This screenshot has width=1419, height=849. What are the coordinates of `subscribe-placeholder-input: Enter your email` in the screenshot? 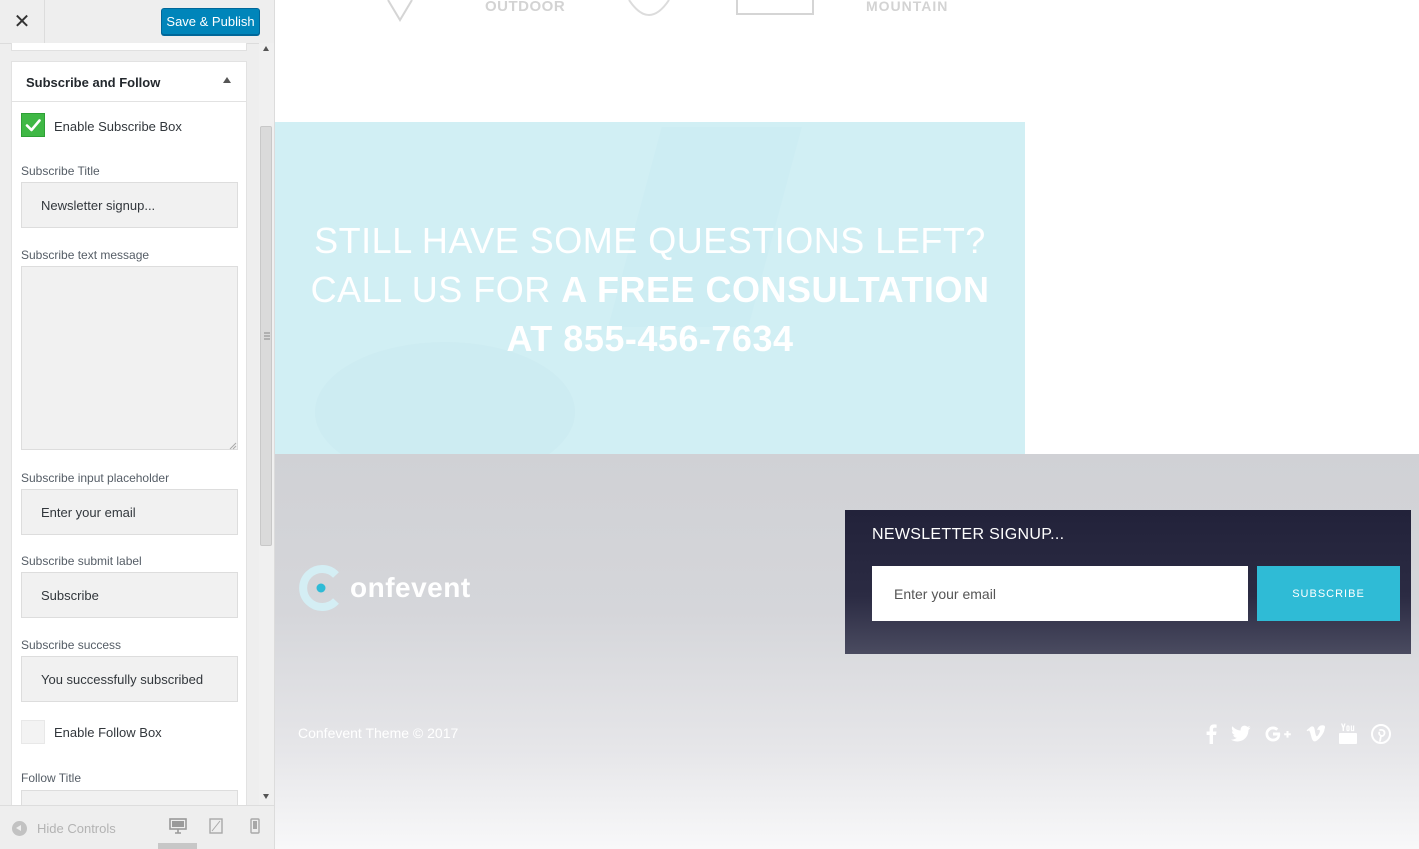 It's located at (129, 512).